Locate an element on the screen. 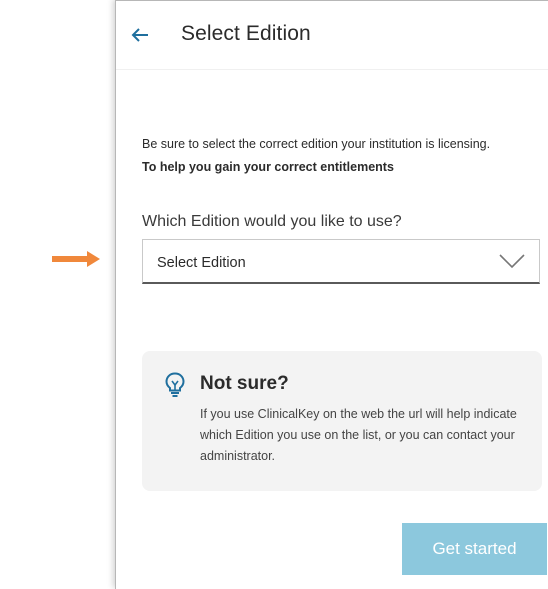 Image resolution: width=548 pixels, height=589 pixels. get-started-button: Get started is located at coordinates (474, 549).